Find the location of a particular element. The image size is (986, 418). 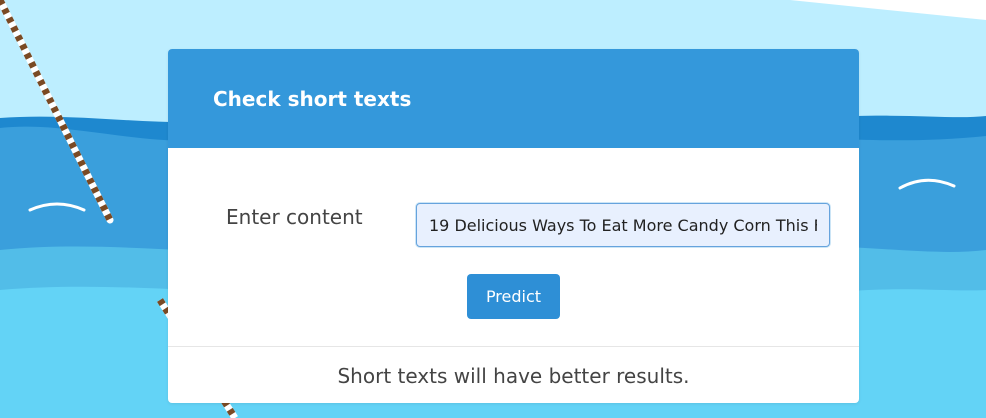

card-footer: Short texts will have better results. is located at coordinates (513, 374).